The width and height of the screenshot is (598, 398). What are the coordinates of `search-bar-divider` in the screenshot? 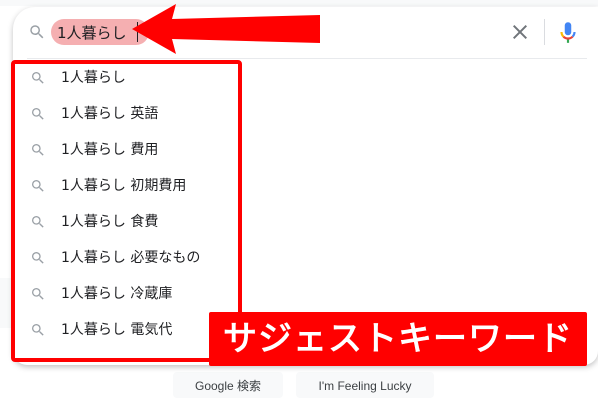 It's located at (544, 32).